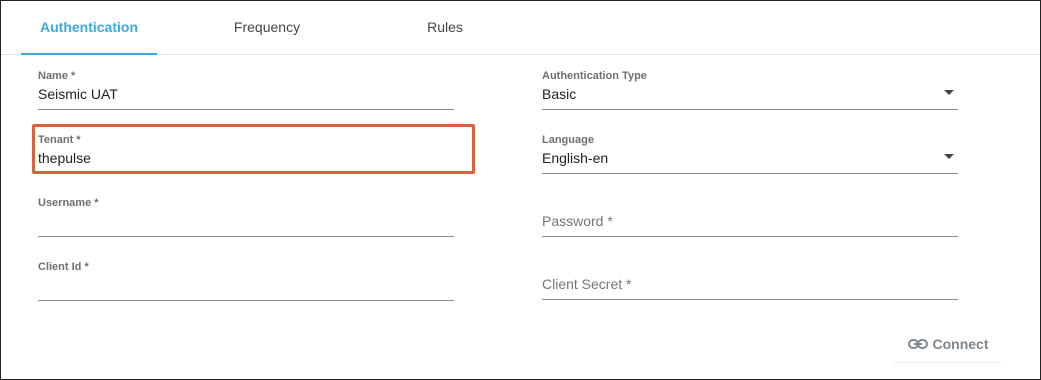 The width and height of the screenshot is (1041, 380). What do you see at coordinates (750, 217) in the screenshot?
I see `password-field: Password *` at bounding box center [750, 217].